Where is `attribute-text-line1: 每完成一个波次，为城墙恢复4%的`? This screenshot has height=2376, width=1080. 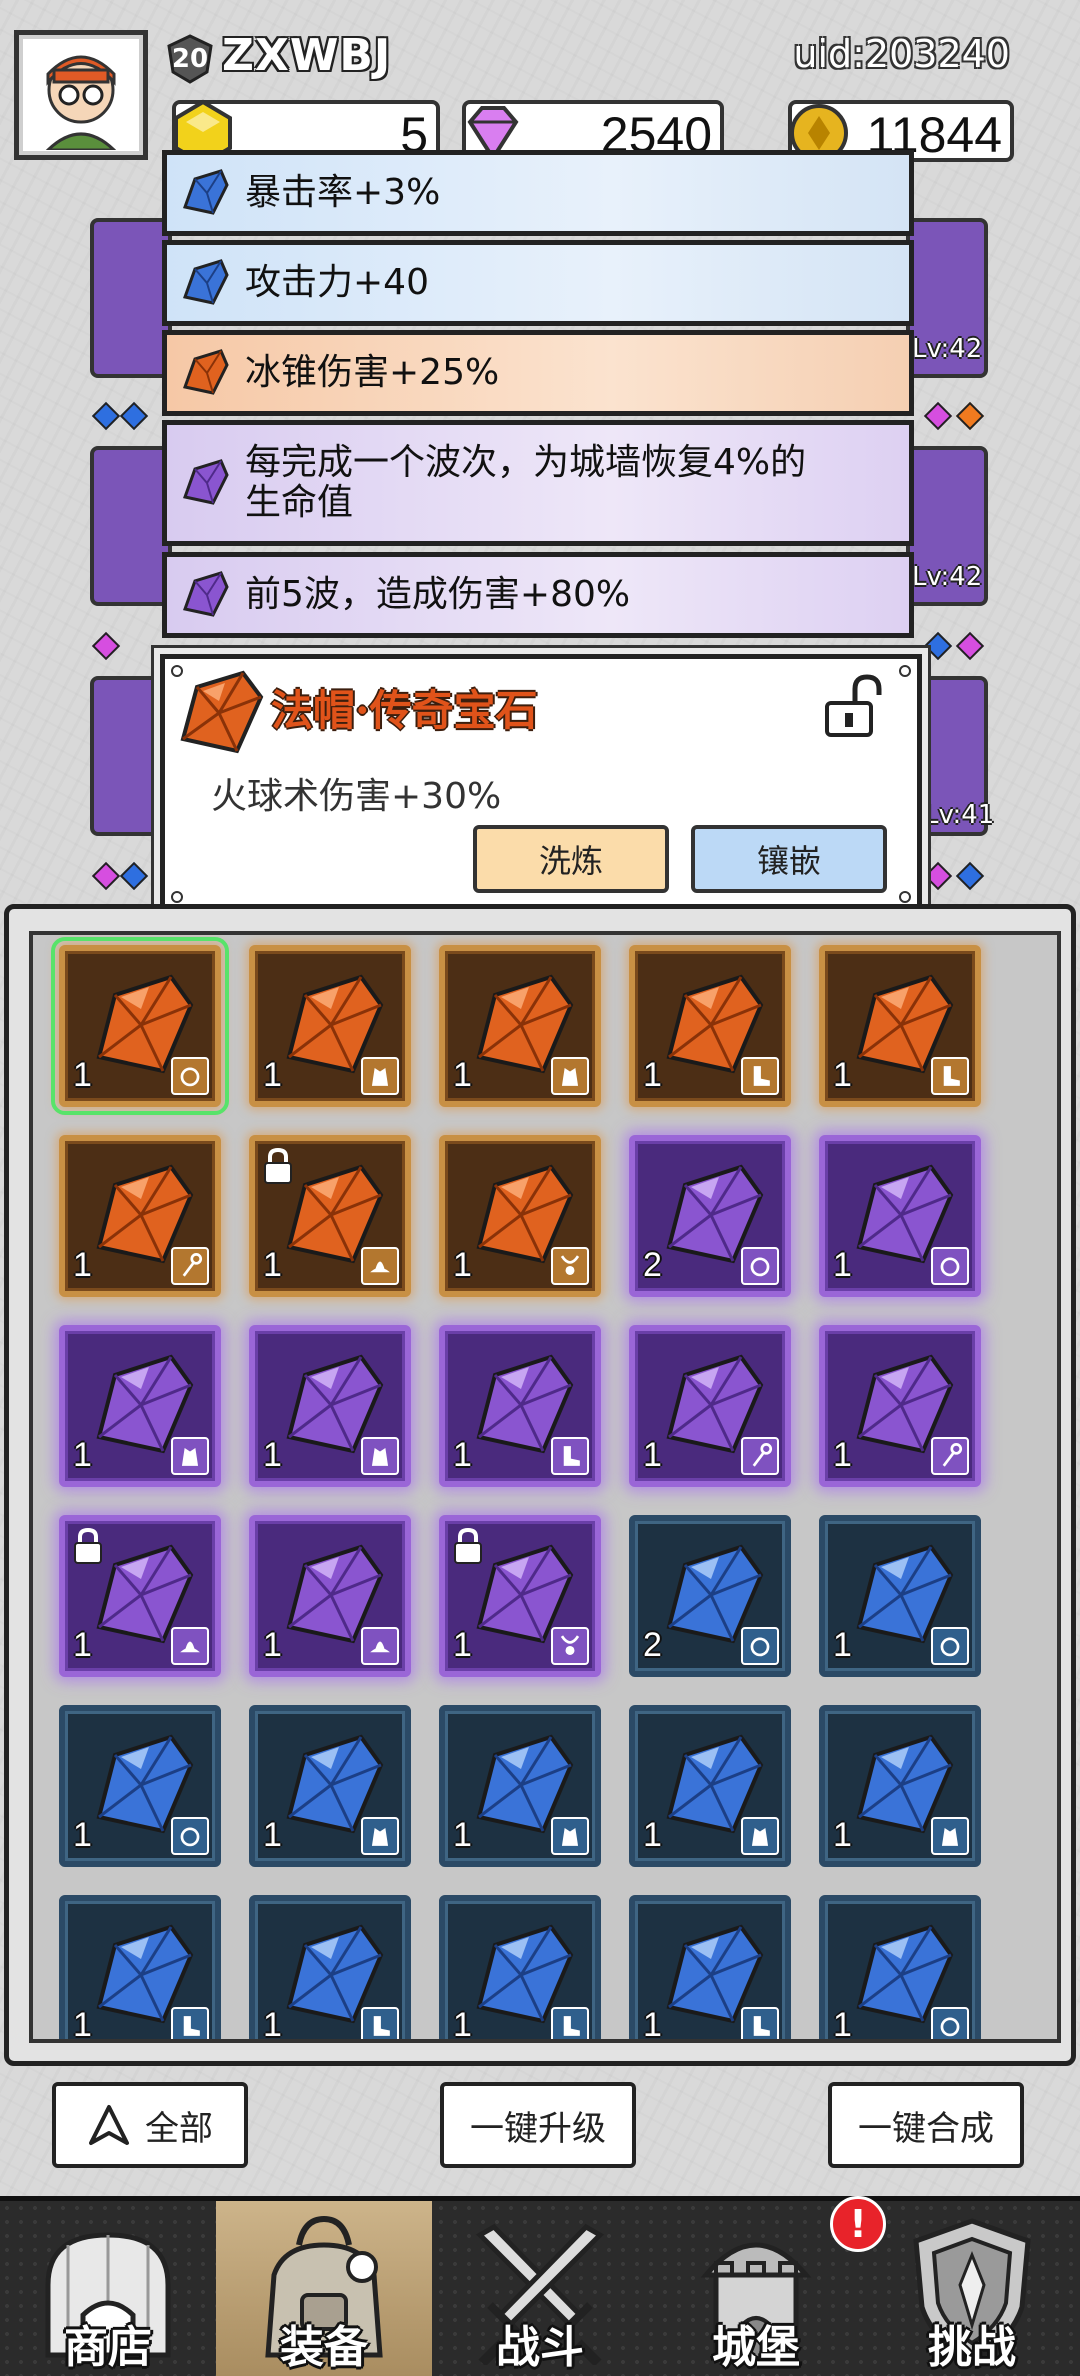 attribute-text-line1: 每完成一个波次，为城墙恢复4%的 is located at coordinates (526, 462).